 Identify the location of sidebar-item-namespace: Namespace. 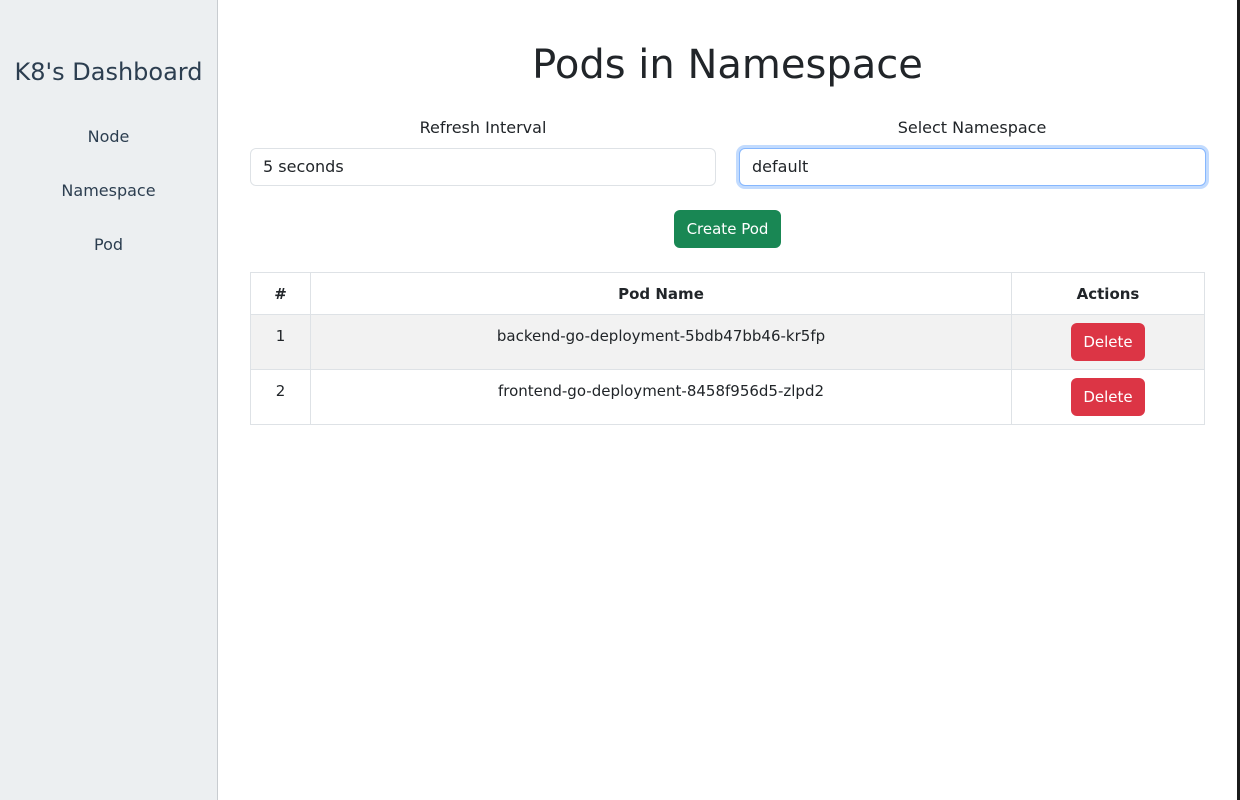
(108, 190).